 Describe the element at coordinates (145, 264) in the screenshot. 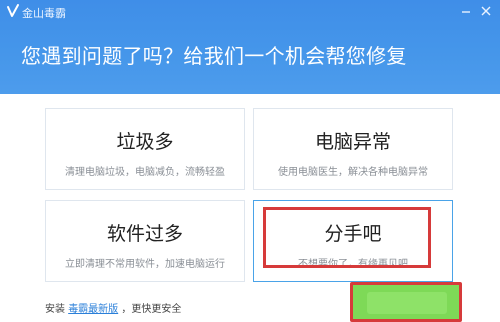

I see `card-description: 立即清理不常用软件，加速电脑运行` at that location.